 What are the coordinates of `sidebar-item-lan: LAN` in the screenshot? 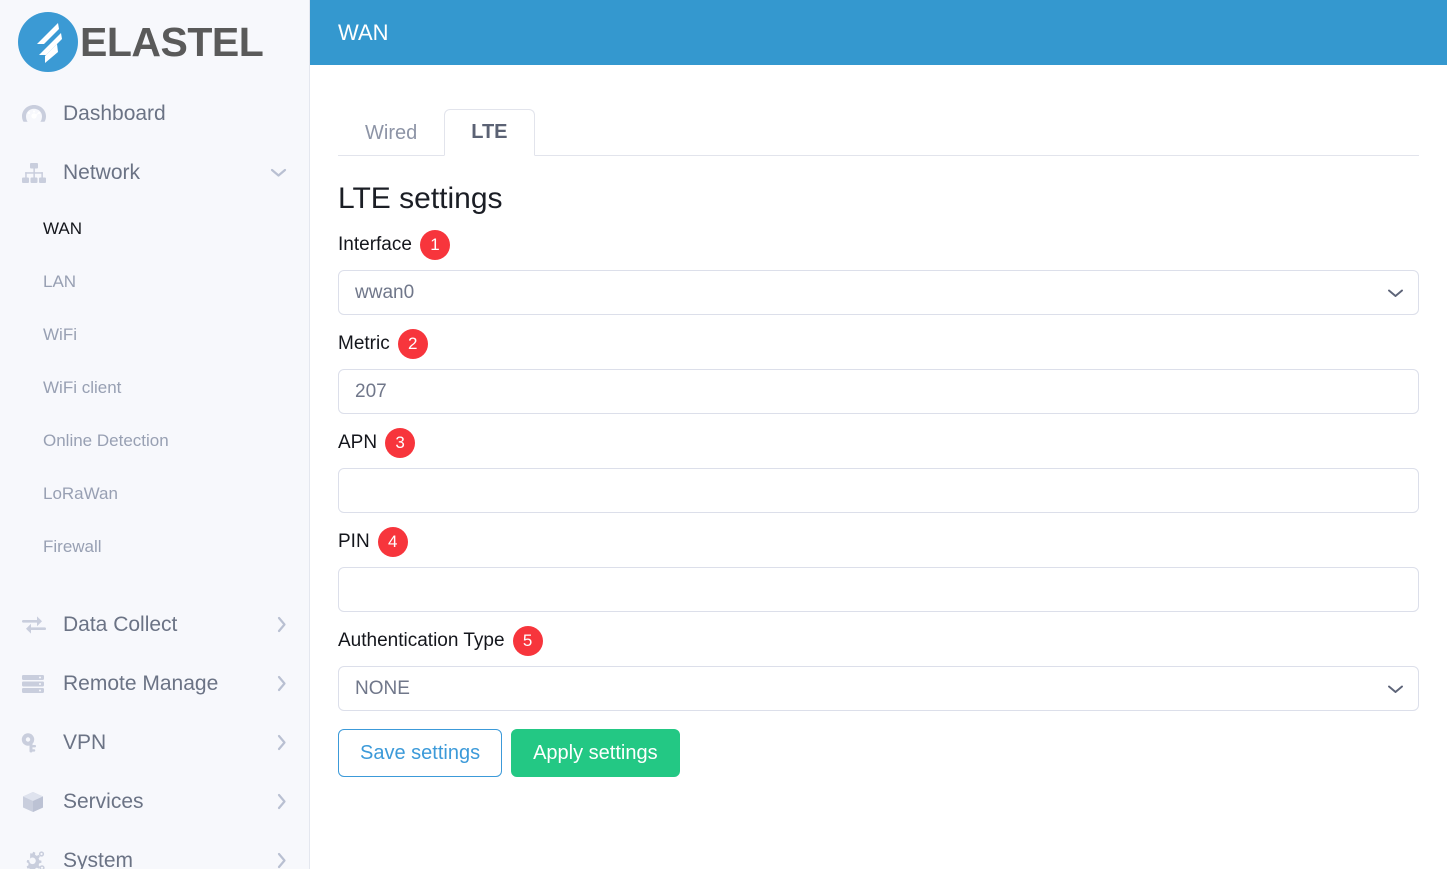 It's located at (154, 281).